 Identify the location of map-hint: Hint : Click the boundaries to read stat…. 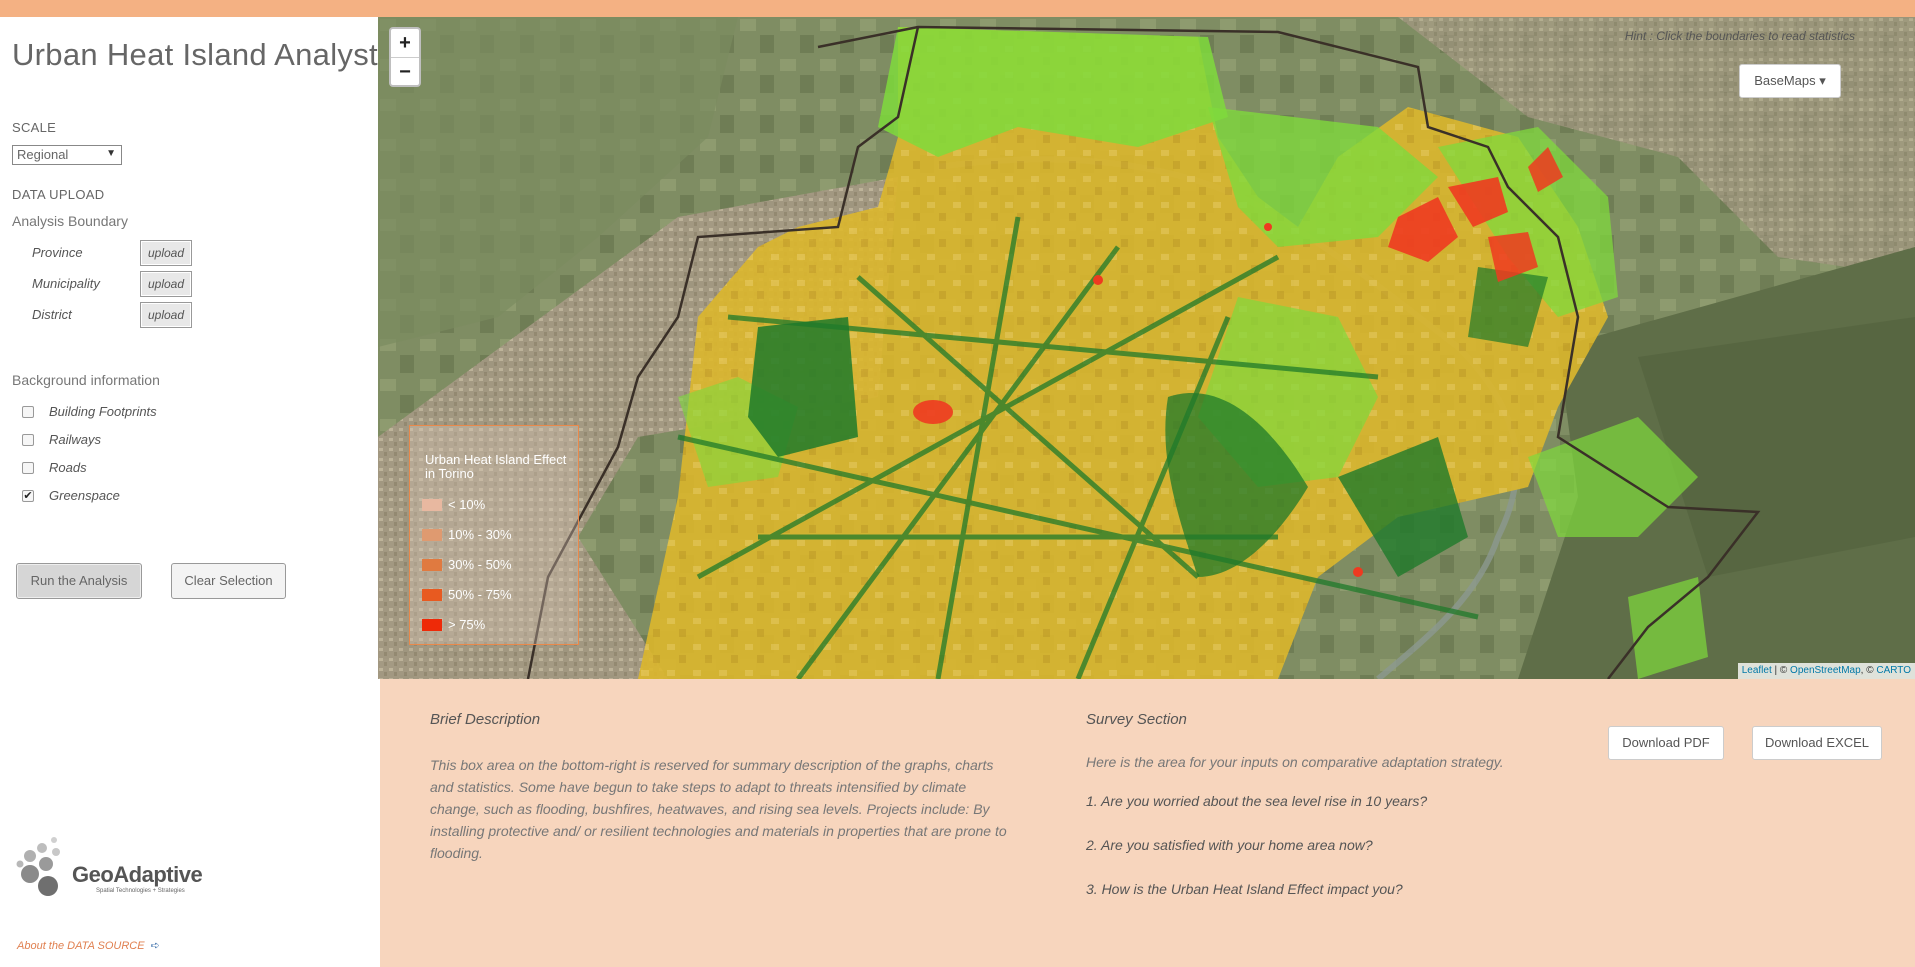
(1739, 36).